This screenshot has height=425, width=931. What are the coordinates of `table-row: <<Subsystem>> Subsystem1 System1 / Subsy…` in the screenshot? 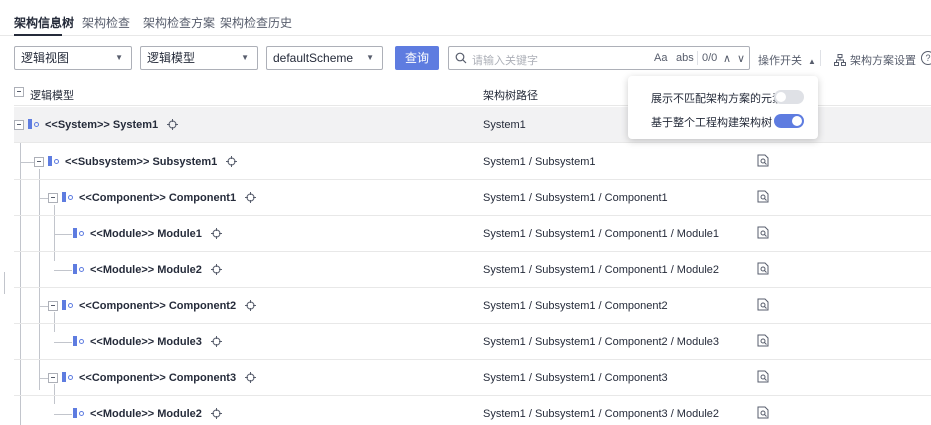 It's located at (472, 162).